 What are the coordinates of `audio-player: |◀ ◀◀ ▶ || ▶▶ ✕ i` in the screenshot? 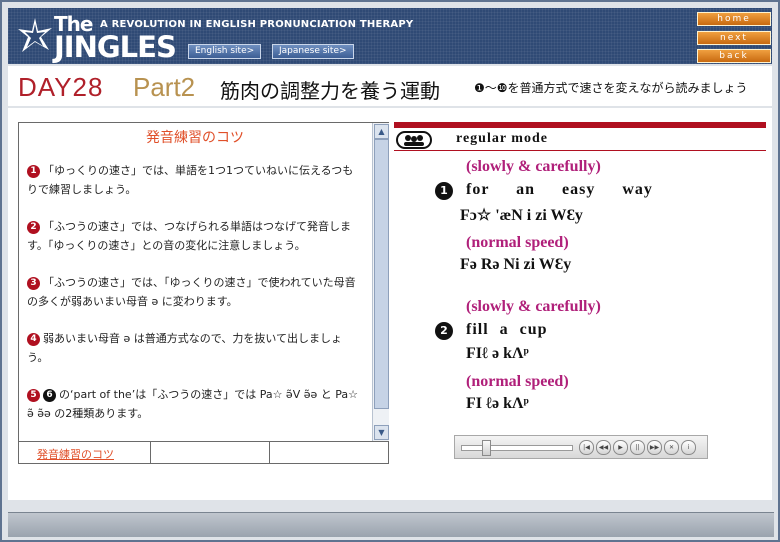 It's located at (581, 447).